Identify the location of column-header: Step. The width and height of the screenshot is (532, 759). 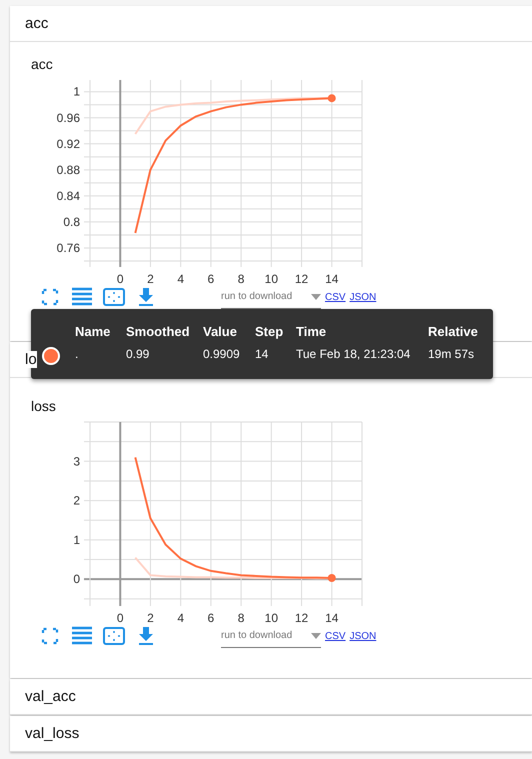
(269, 331).